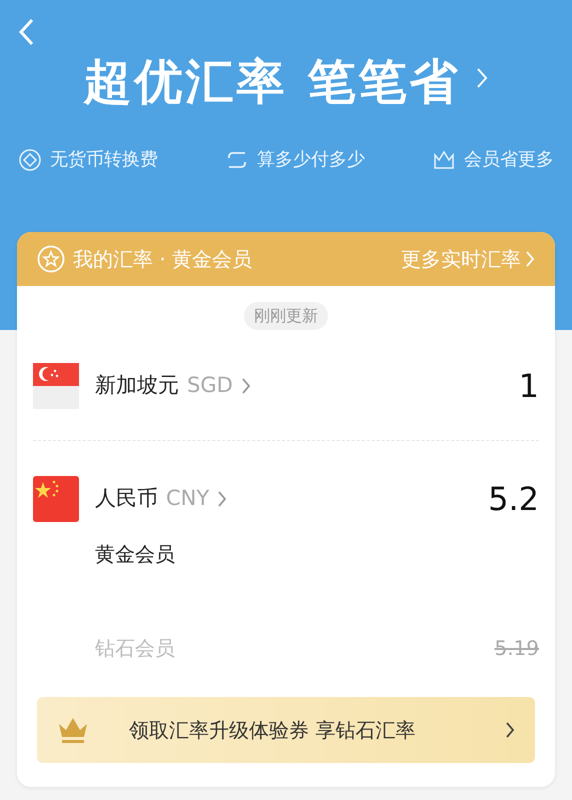  I want to click on feature-label: 会员省更多, so click(509, 160).